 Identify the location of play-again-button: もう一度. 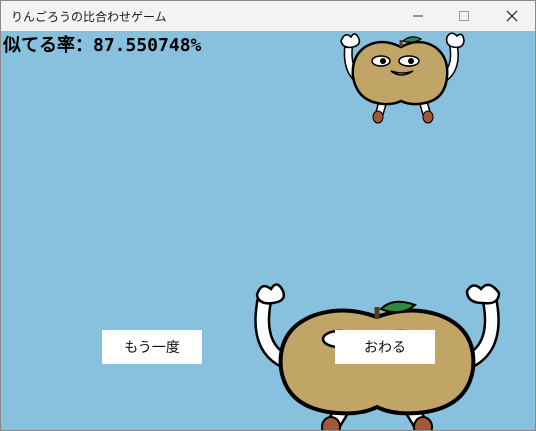
(152, 347).